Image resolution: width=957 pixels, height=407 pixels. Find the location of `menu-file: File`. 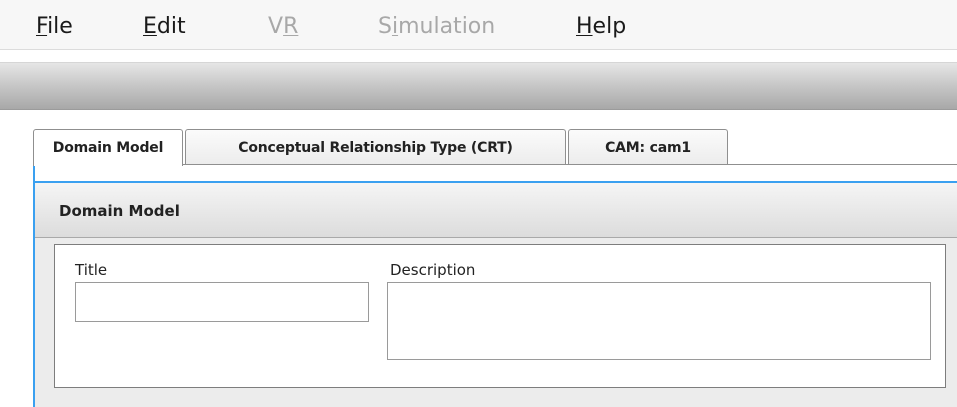

menu-file: File is located at coordinates (54, 27).